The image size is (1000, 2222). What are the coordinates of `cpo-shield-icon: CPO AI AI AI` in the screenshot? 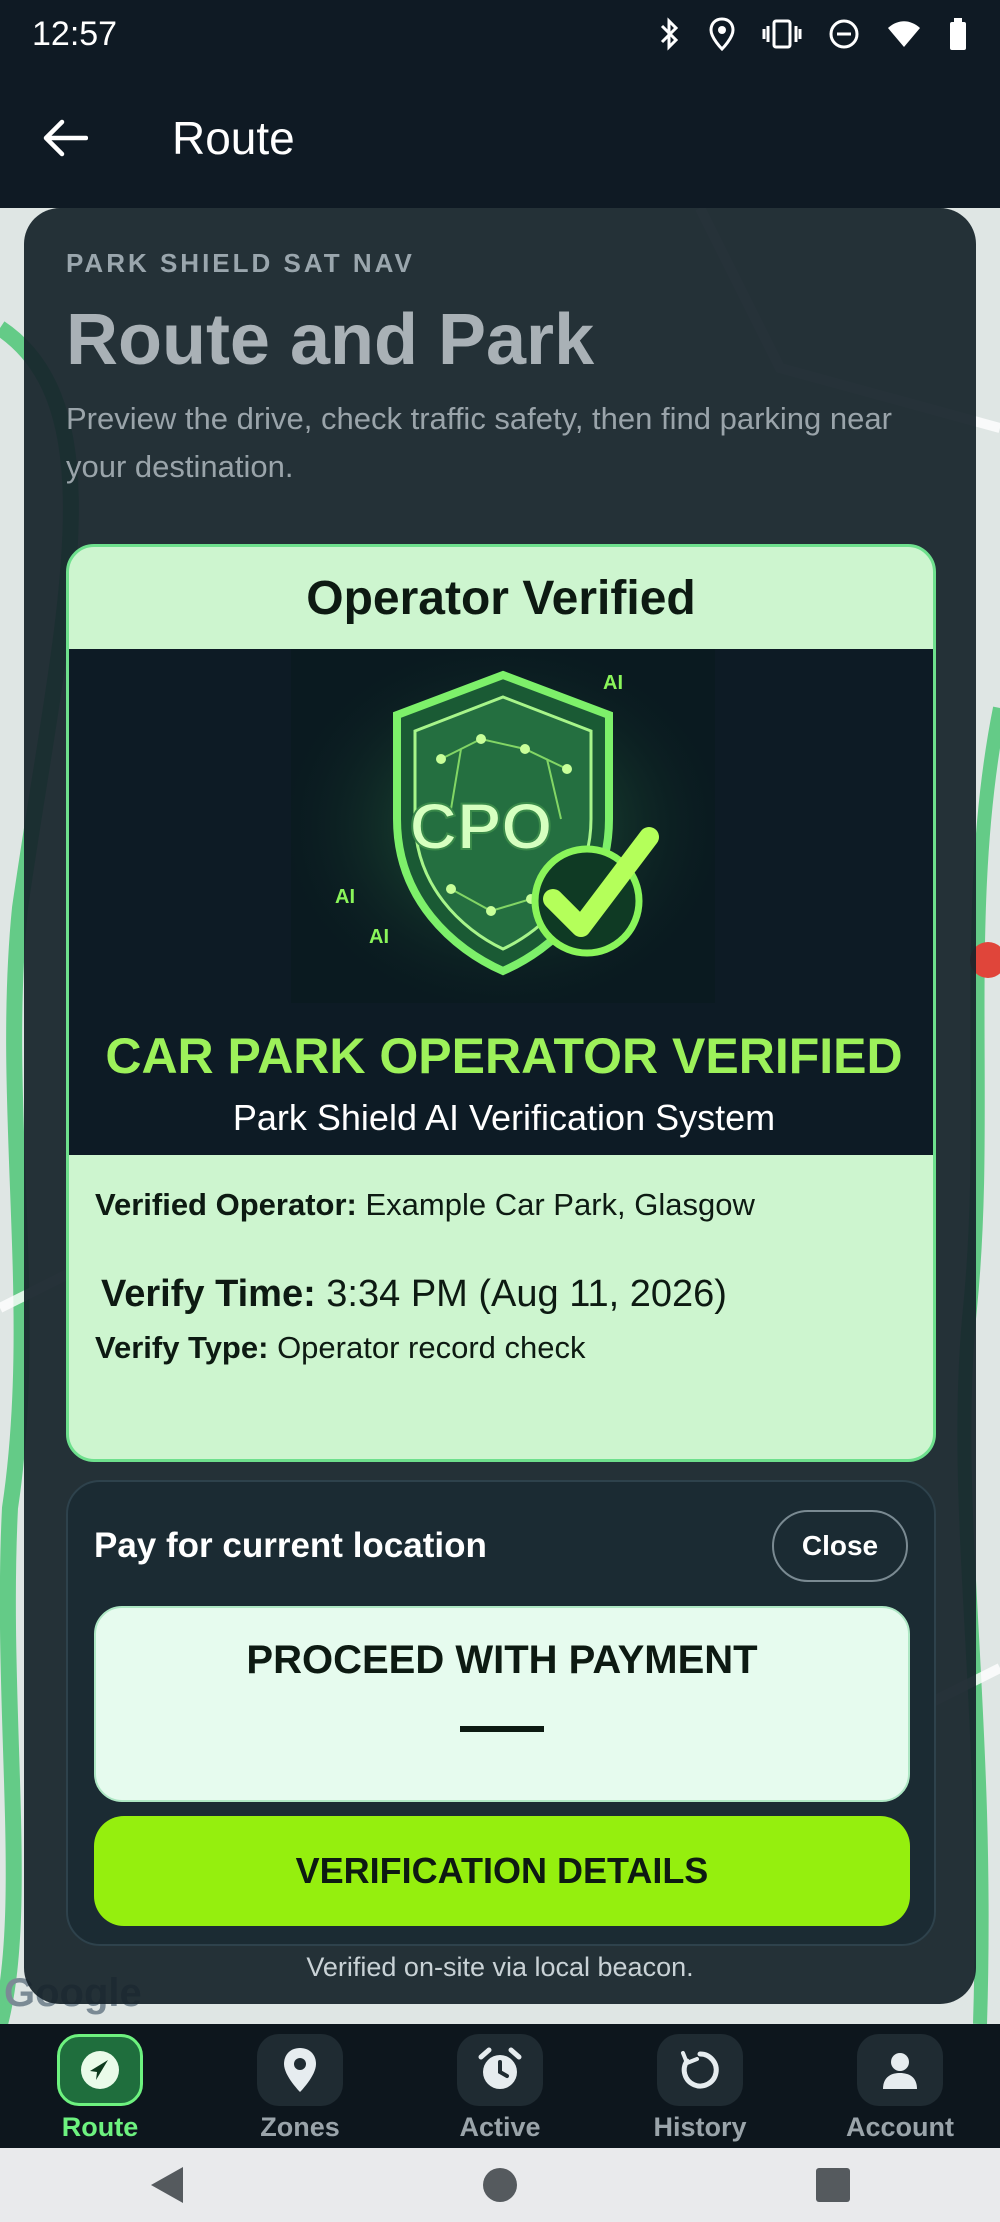 It's located at (503, 826).